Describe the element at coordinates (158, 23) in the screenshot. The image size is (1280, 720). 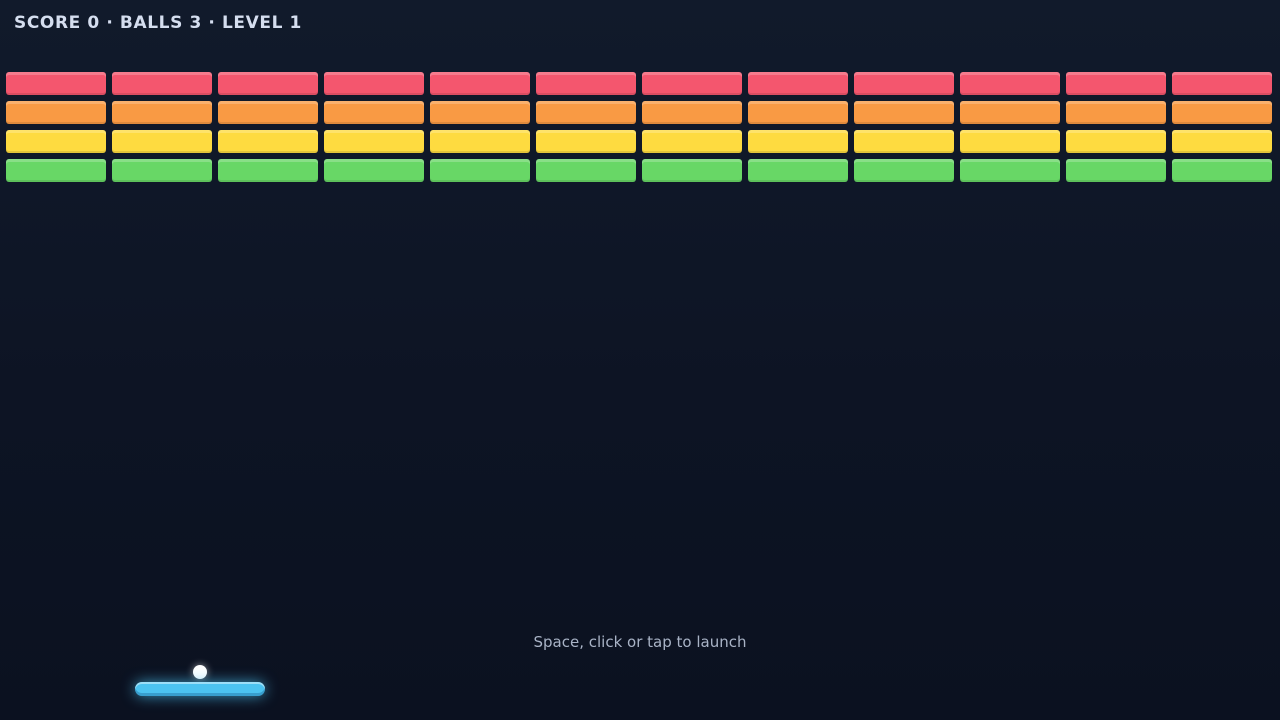
I see `hud-status: SCORE 0 · BALLS 3 · LEVEL 1` at that location.